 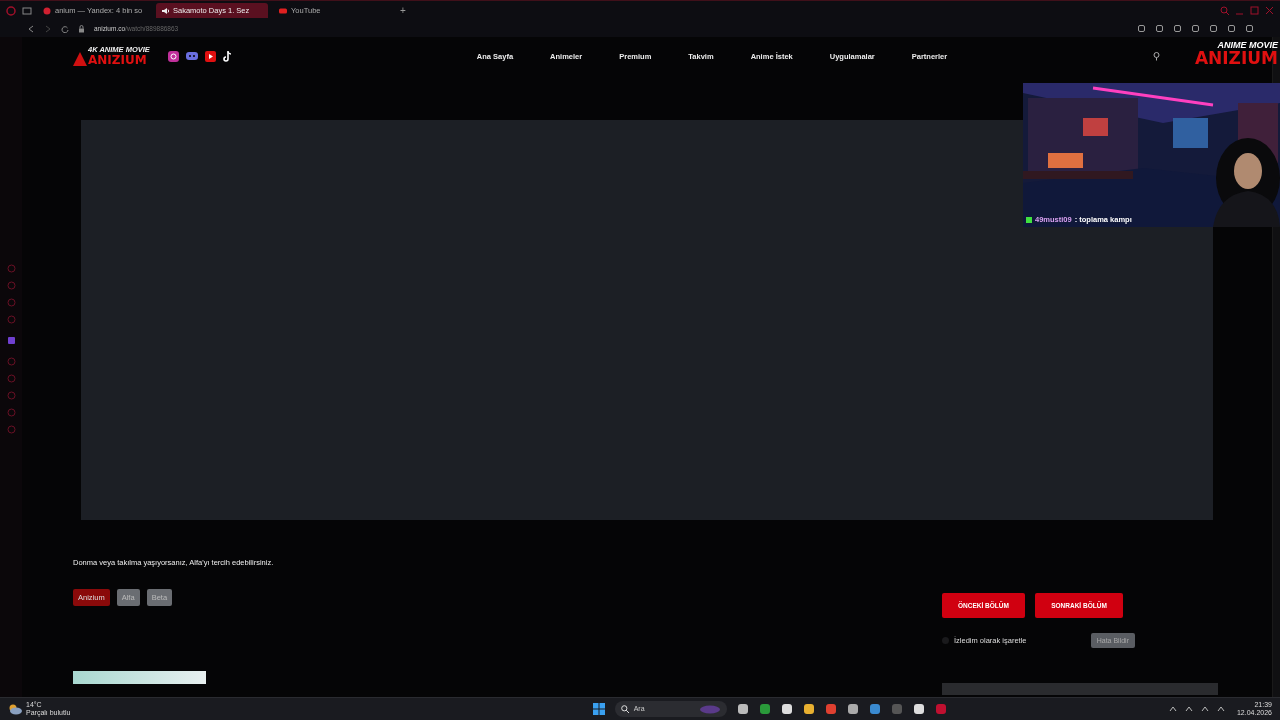 I want to click on search-highlight-icon, so click(x=709, y=709).